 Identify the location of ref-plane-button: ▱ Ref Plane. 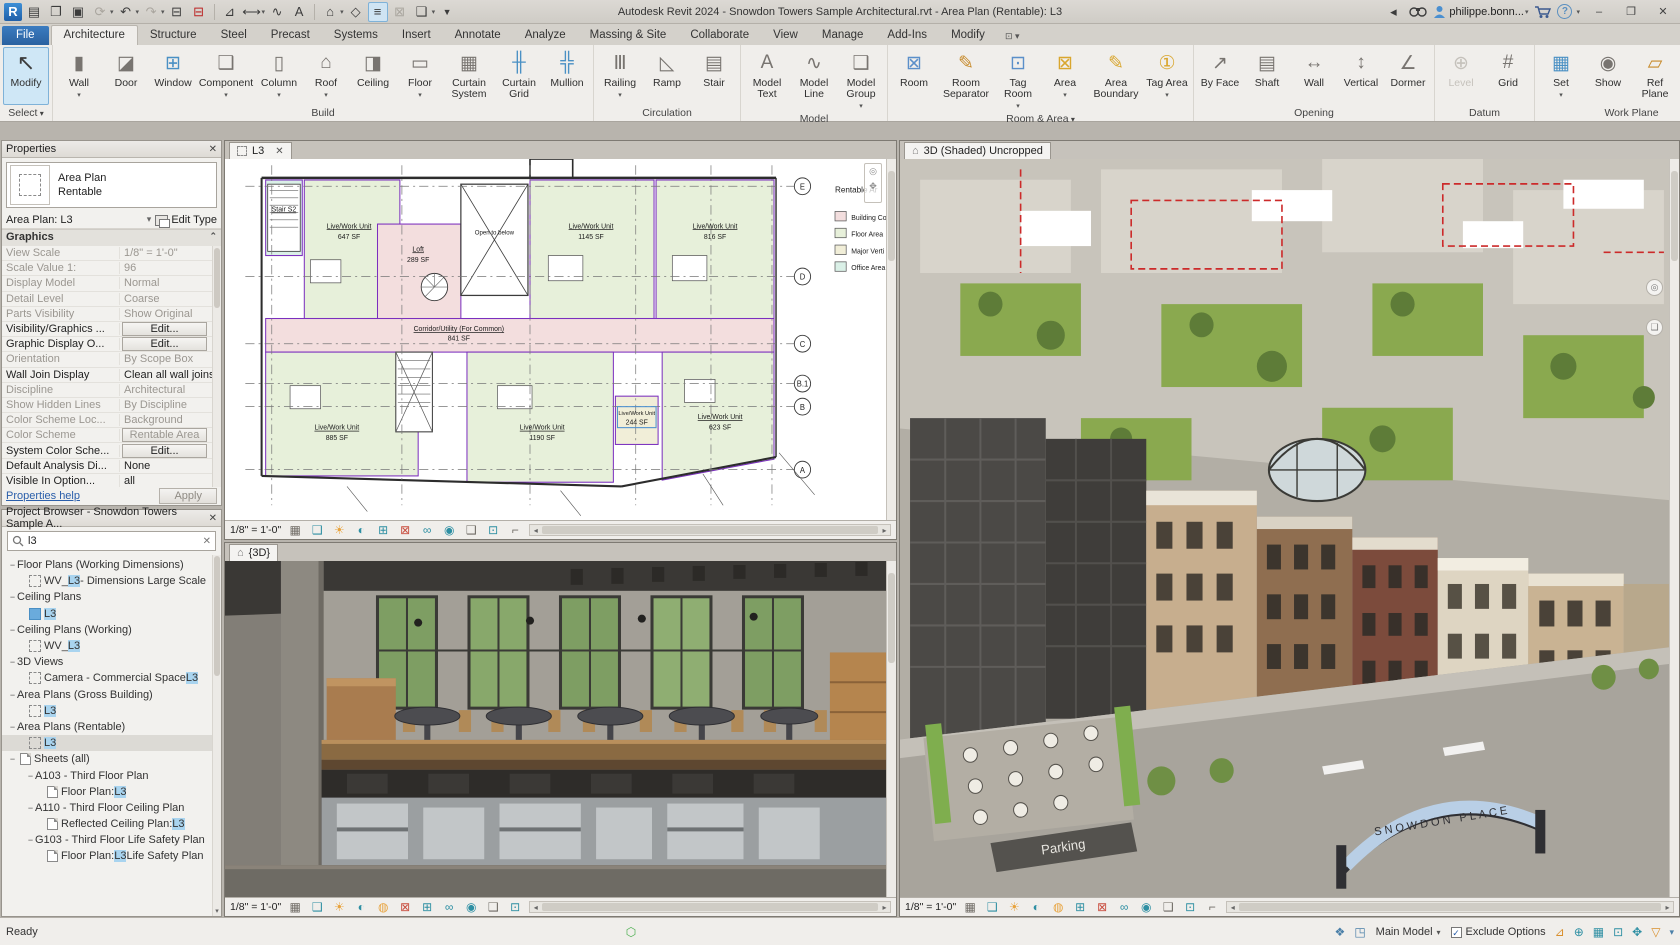
(1655, 76).